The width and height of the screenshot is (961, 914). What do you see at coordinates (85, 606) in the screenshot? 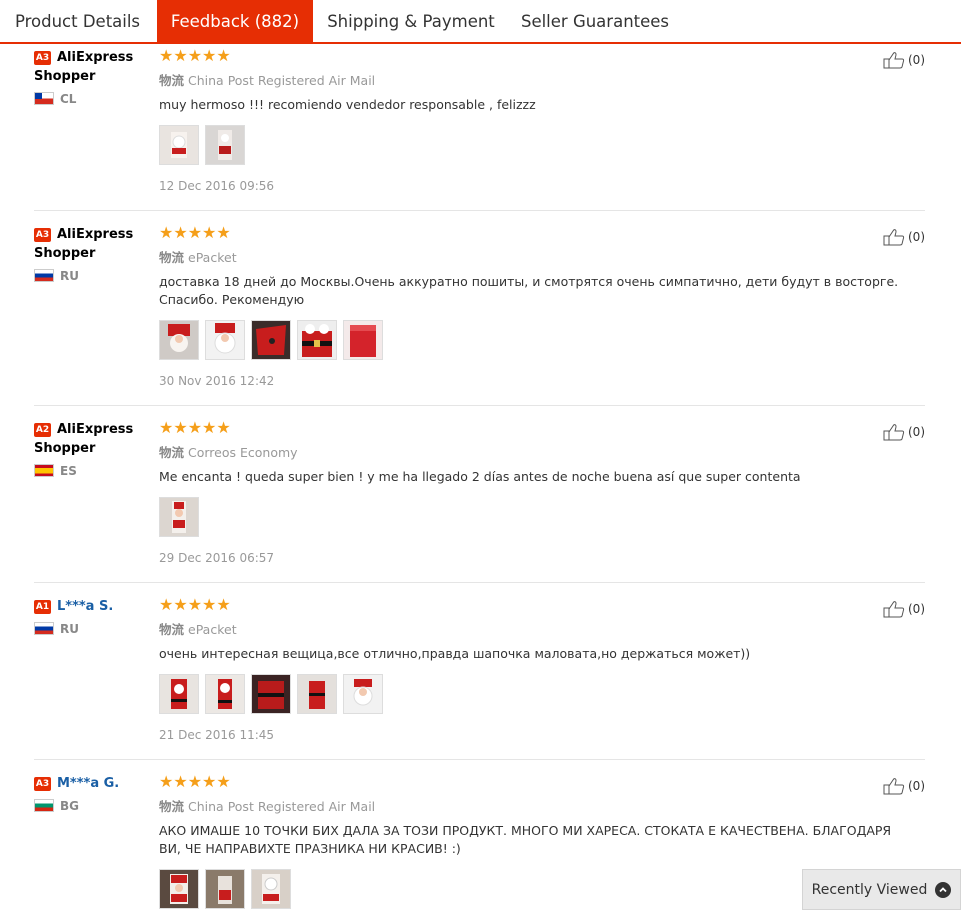
I see `reviewer-name: L***a S.` at bounding box center [85, 606].